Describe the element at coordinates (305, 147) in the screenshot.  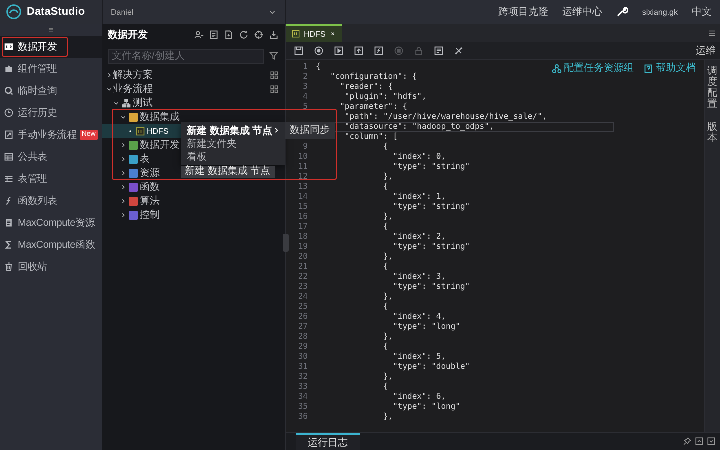
I see `line-number: 9` at that location.